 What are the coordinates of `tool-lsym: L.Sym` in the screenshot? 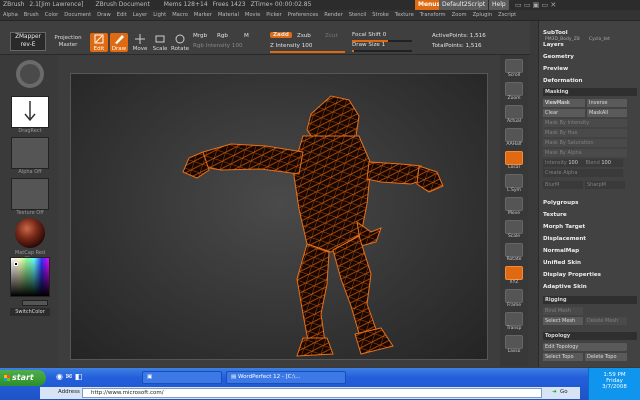 It's located at (514, 183).